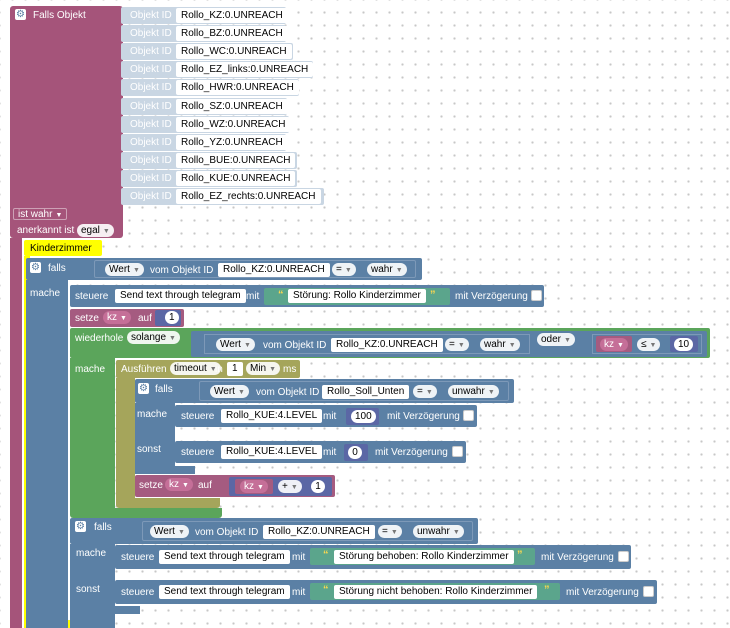  What do you see at coordinates (254, 486) in the screenshot?
I see `setkz2-var2-dropdown: kz ▼` at bounding box center [254, 486].